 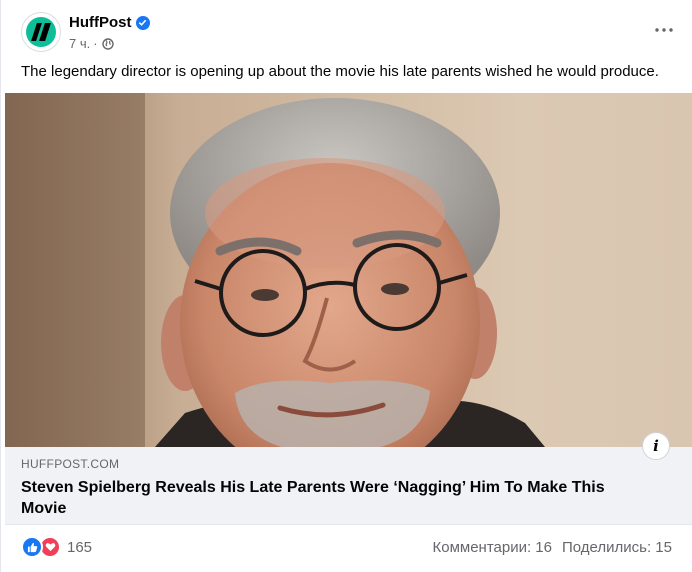 What do you see at coordinates (80, 547) in the screenshot?
I see `reaction-count: 165` at bounding box center [80, 547].